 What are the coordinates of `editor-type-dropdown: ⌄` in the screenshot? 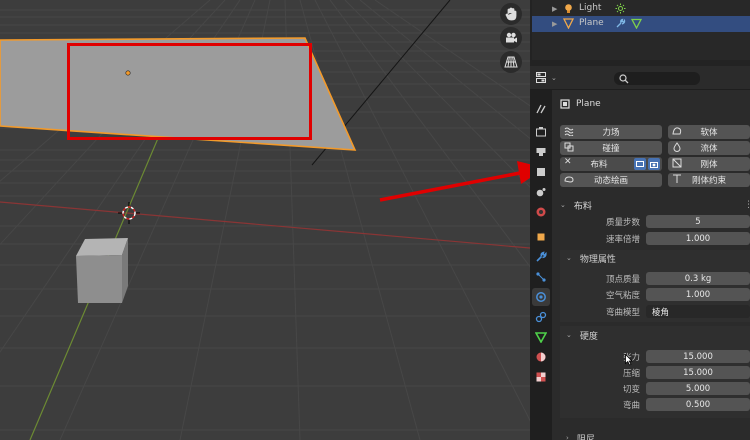 It's located at (547, 78).